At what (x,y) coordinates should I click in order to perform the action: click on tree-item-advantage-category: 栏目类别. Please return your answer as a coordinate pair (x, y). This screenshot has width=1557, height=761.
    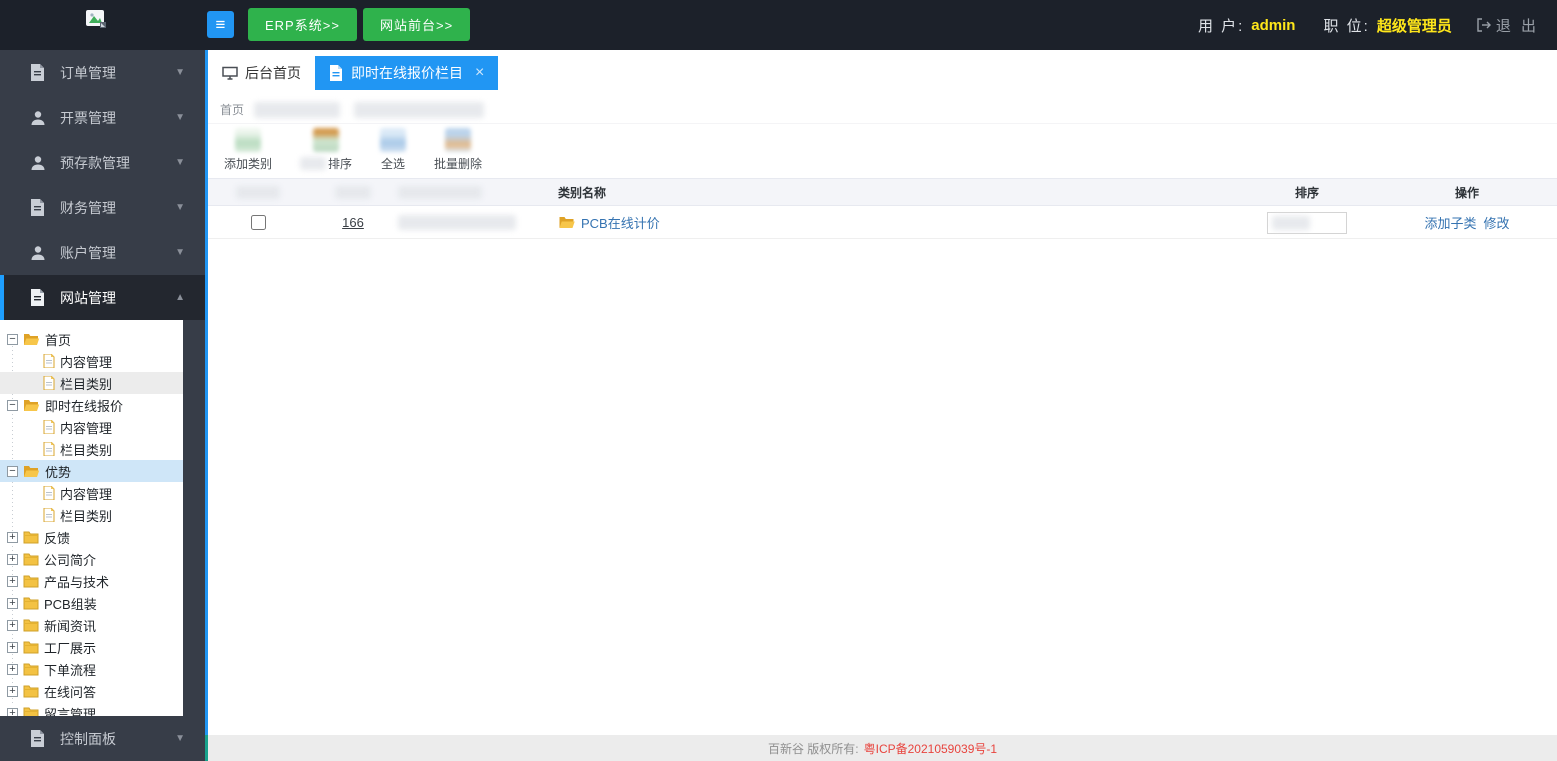
    Looking at the image, I should click on (91, 515).